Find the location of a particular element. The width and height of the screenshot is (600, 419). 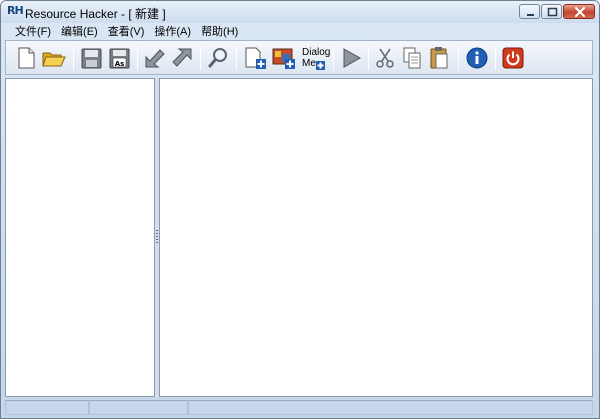

about-button is located at coordinates (477, 58).